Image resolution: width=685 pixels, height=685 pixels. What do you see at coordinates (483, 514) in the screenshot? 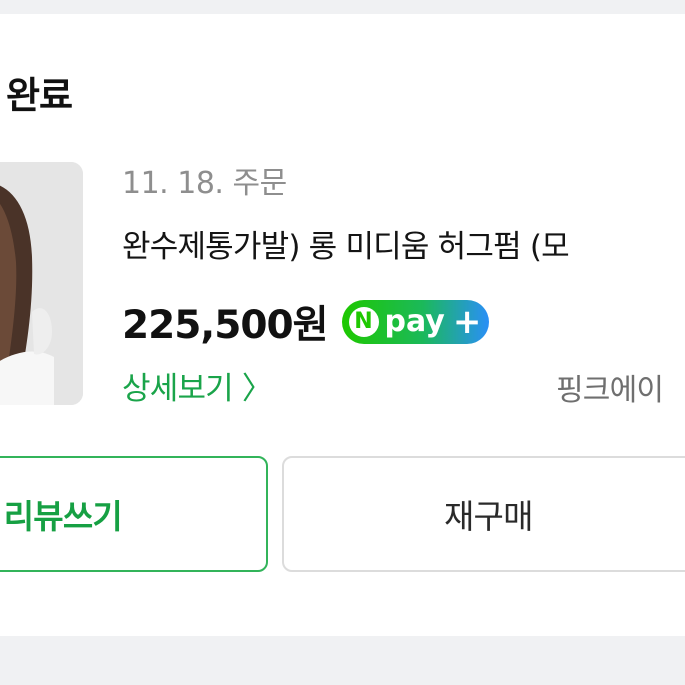
I see `rebuy-button: 재구매` at bounding box center [483, 514].